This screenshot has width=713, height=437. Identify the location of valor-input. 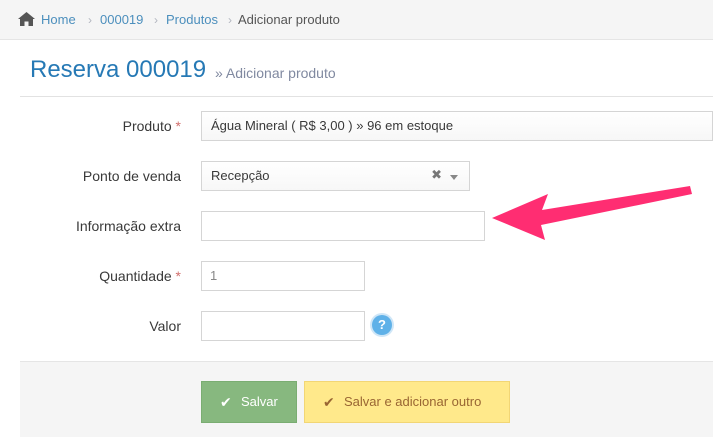
(283, 326).